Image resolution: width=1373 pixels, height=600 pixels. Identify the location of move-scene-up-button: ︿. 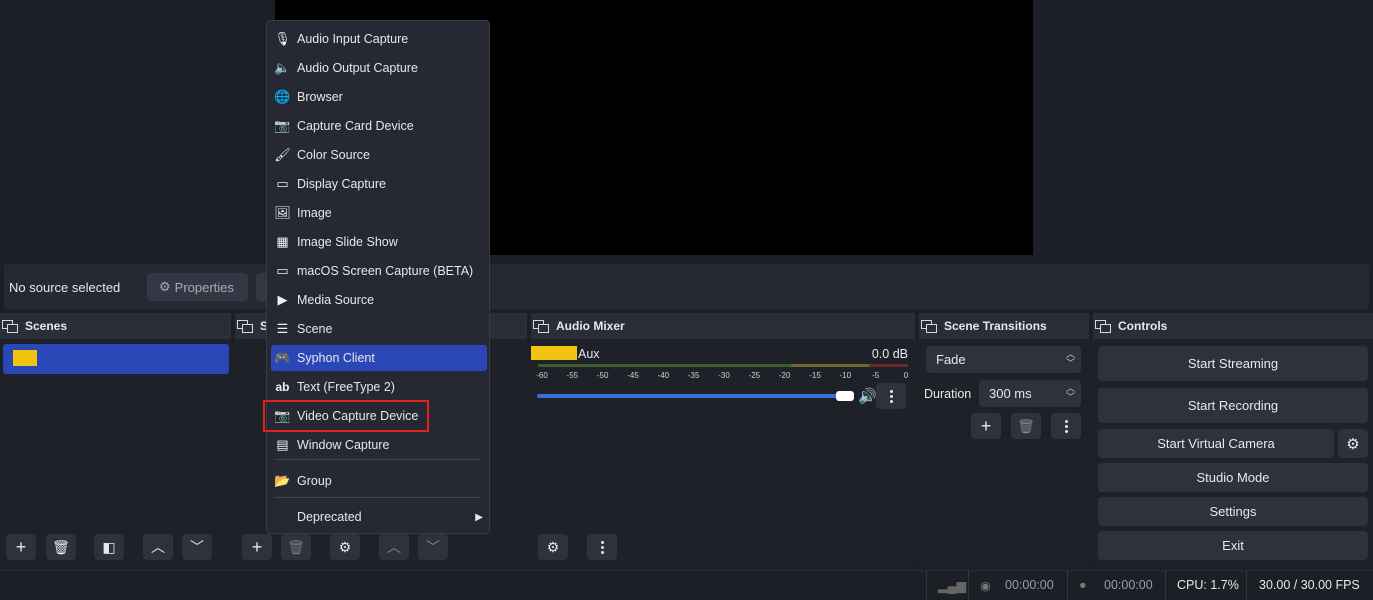
(158, 547).